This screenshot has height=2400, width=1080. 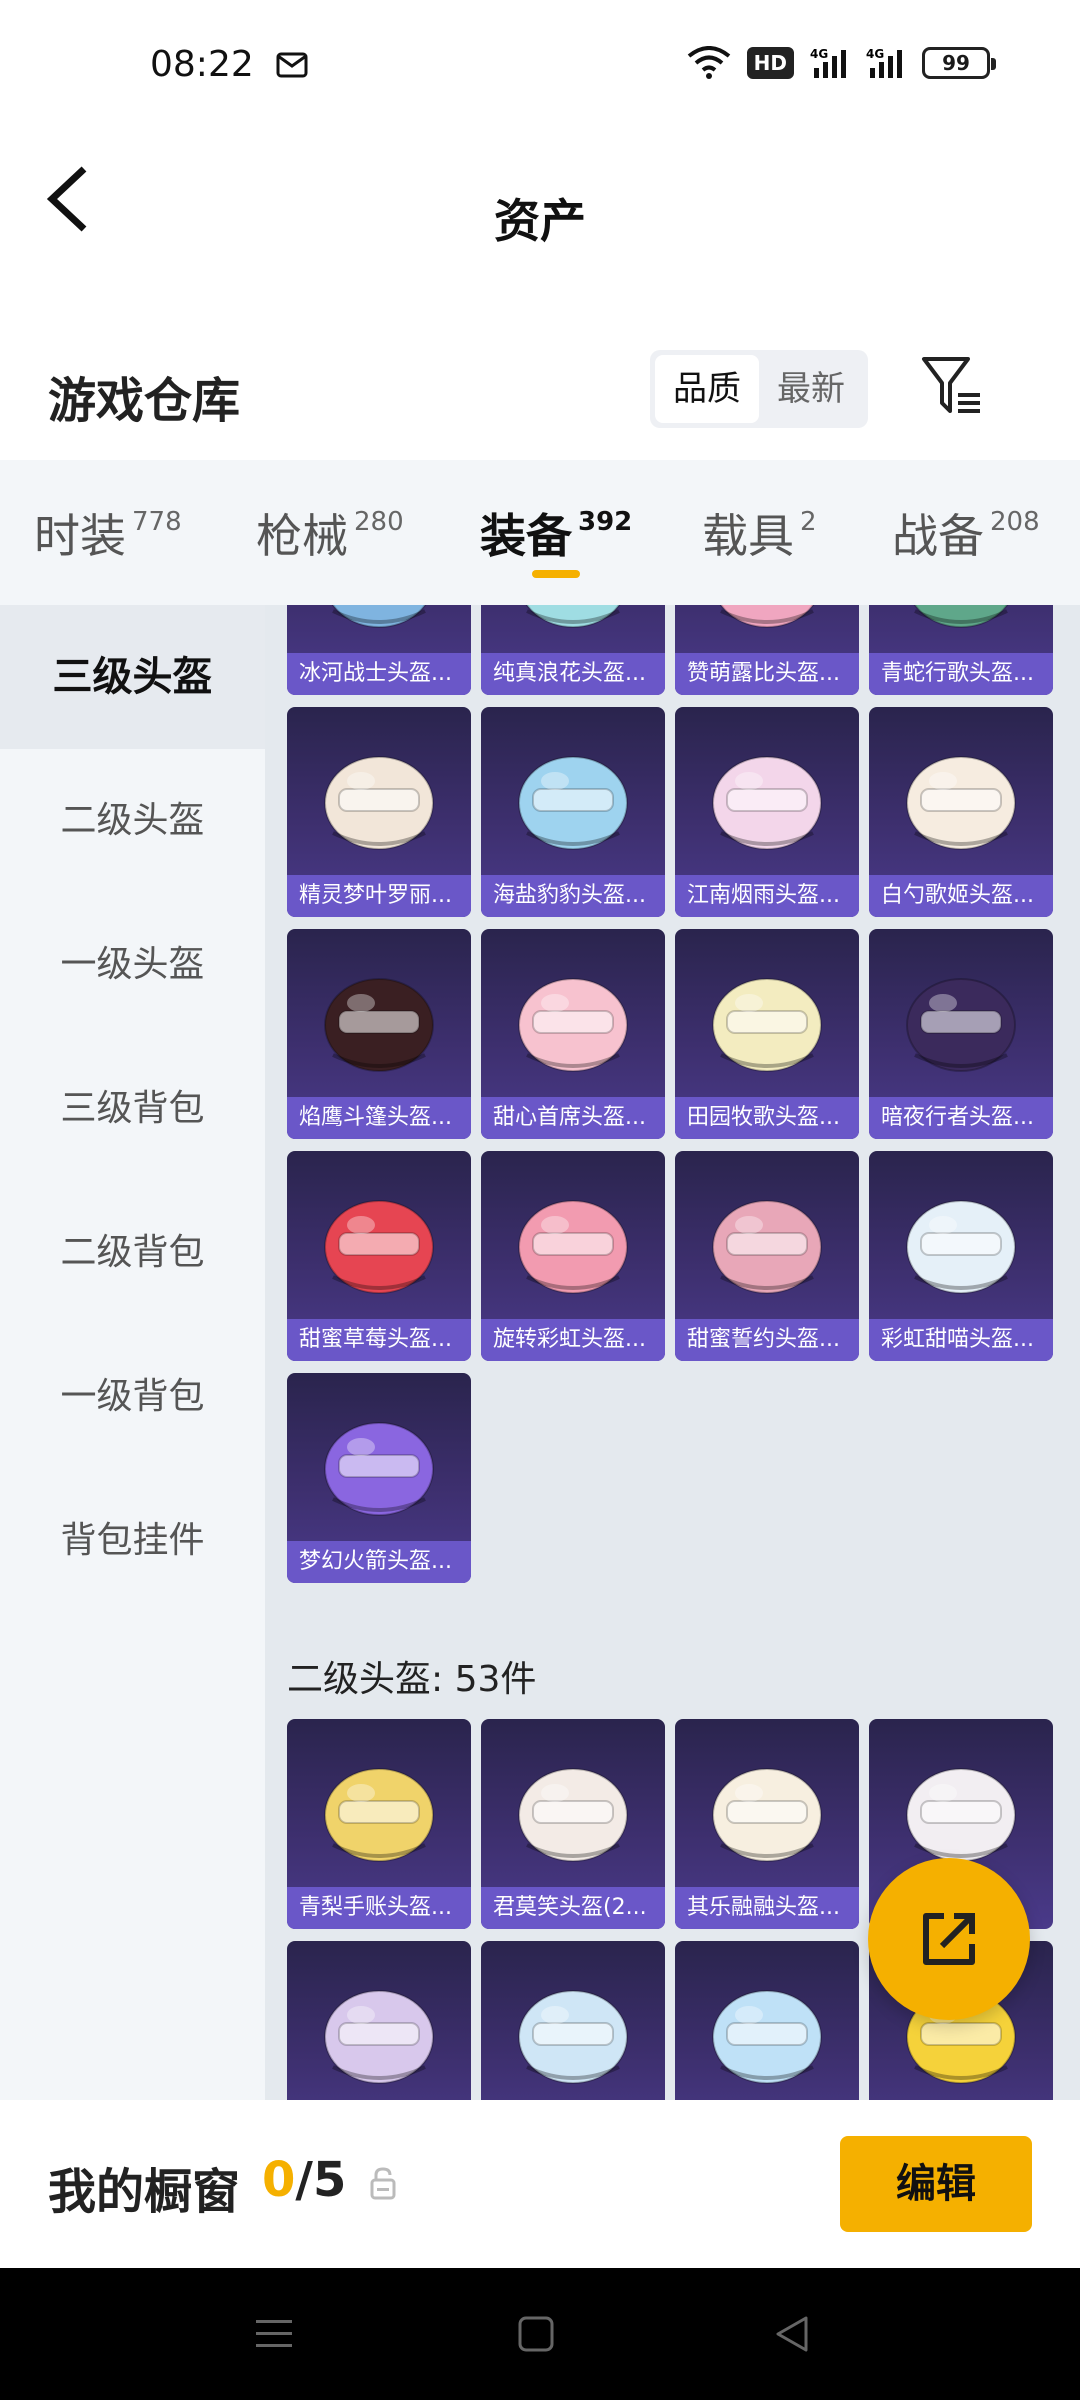 What do you see at coordinates (884, 62) in the screenshot?
I see `signal-icon-2: 4G` at bounding box center [884, 62].